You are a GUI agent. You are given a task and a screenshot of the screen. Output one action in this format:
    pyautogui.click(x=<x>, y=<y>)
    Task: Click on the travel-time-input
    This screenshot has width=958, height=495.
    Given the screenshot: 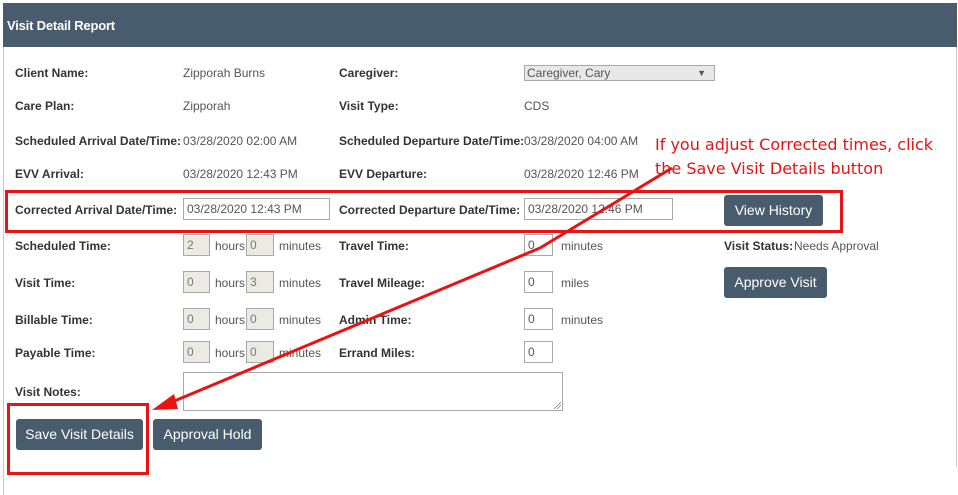 What is the action you would take?
    pyautogui.click(x=538, y=245)
    